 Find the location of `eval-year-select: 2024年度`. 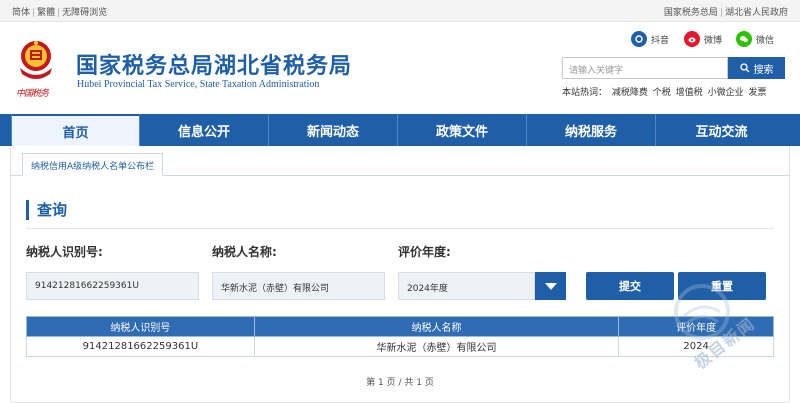

eval-year-select: 2024年度 is located at coordinates (466, 286).